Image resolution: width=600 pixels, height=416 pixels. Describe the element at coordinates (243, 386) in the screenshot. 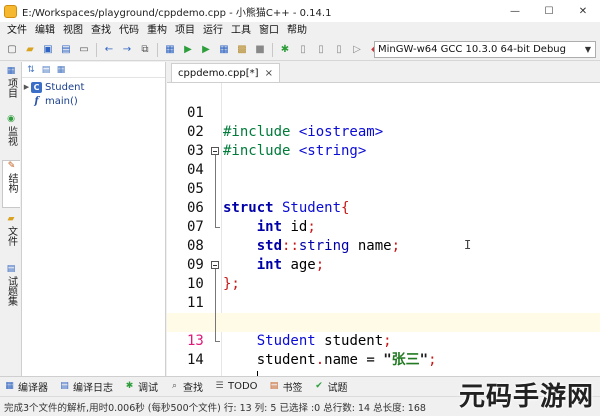

I see `tab-label: TODO` at that location.